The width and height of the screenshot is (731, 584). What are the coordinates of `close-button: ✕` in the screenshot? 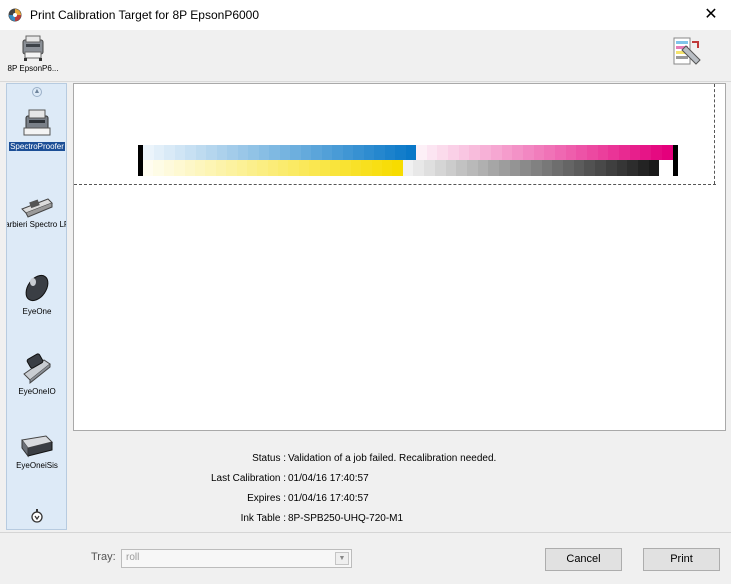 It's located at (711, 15).